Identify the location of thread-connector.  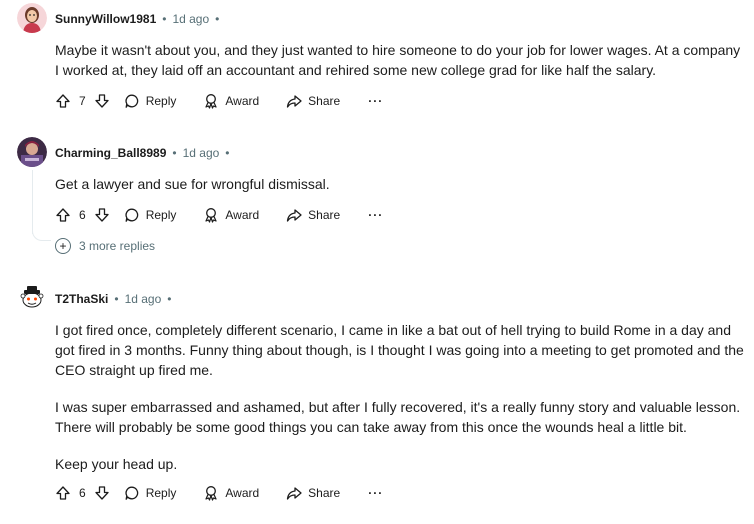
(41, 233).